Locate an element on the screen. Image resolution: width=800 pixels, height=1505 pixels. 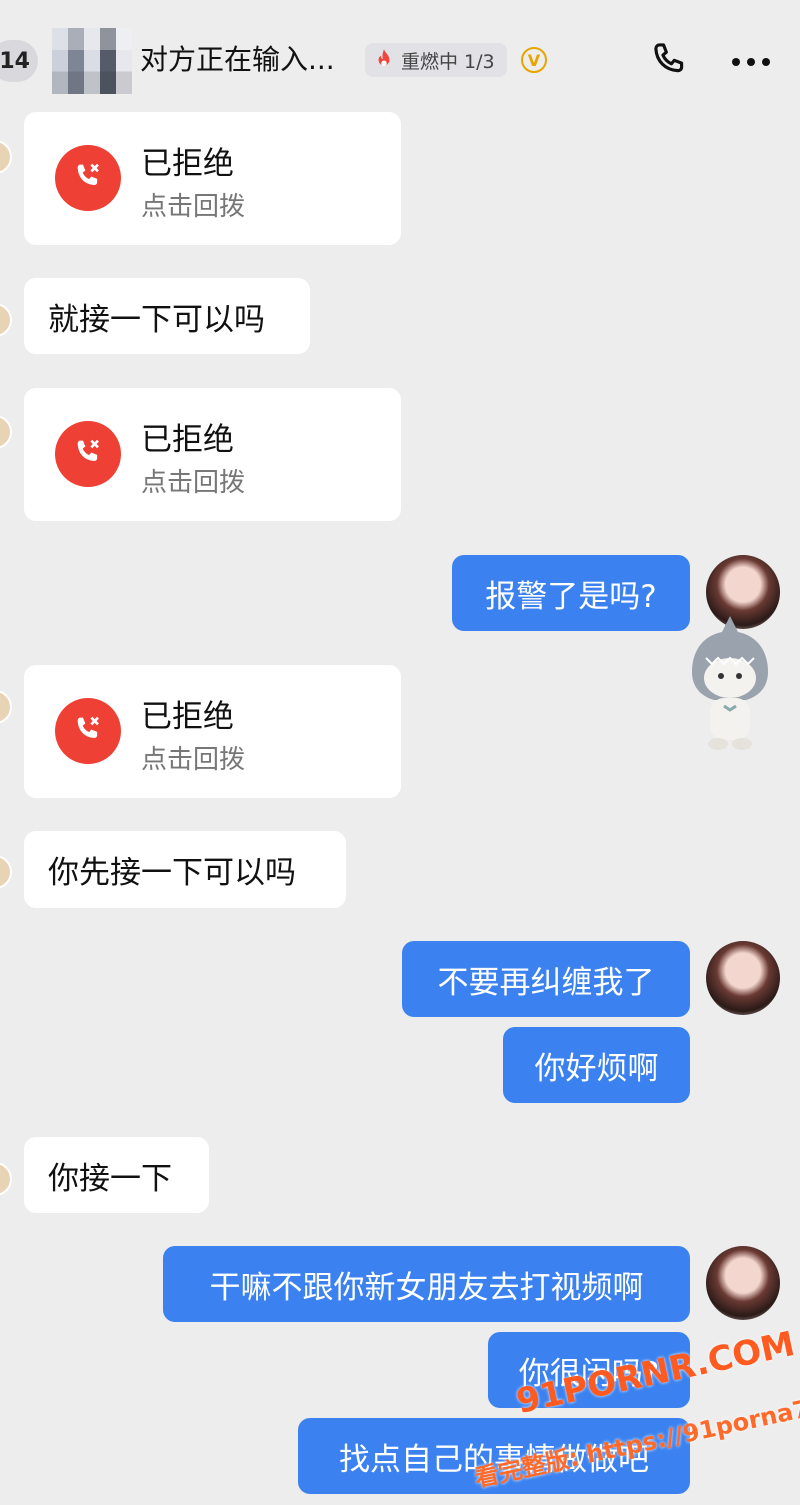
contact-avatar is located at coordinates (92, 61).